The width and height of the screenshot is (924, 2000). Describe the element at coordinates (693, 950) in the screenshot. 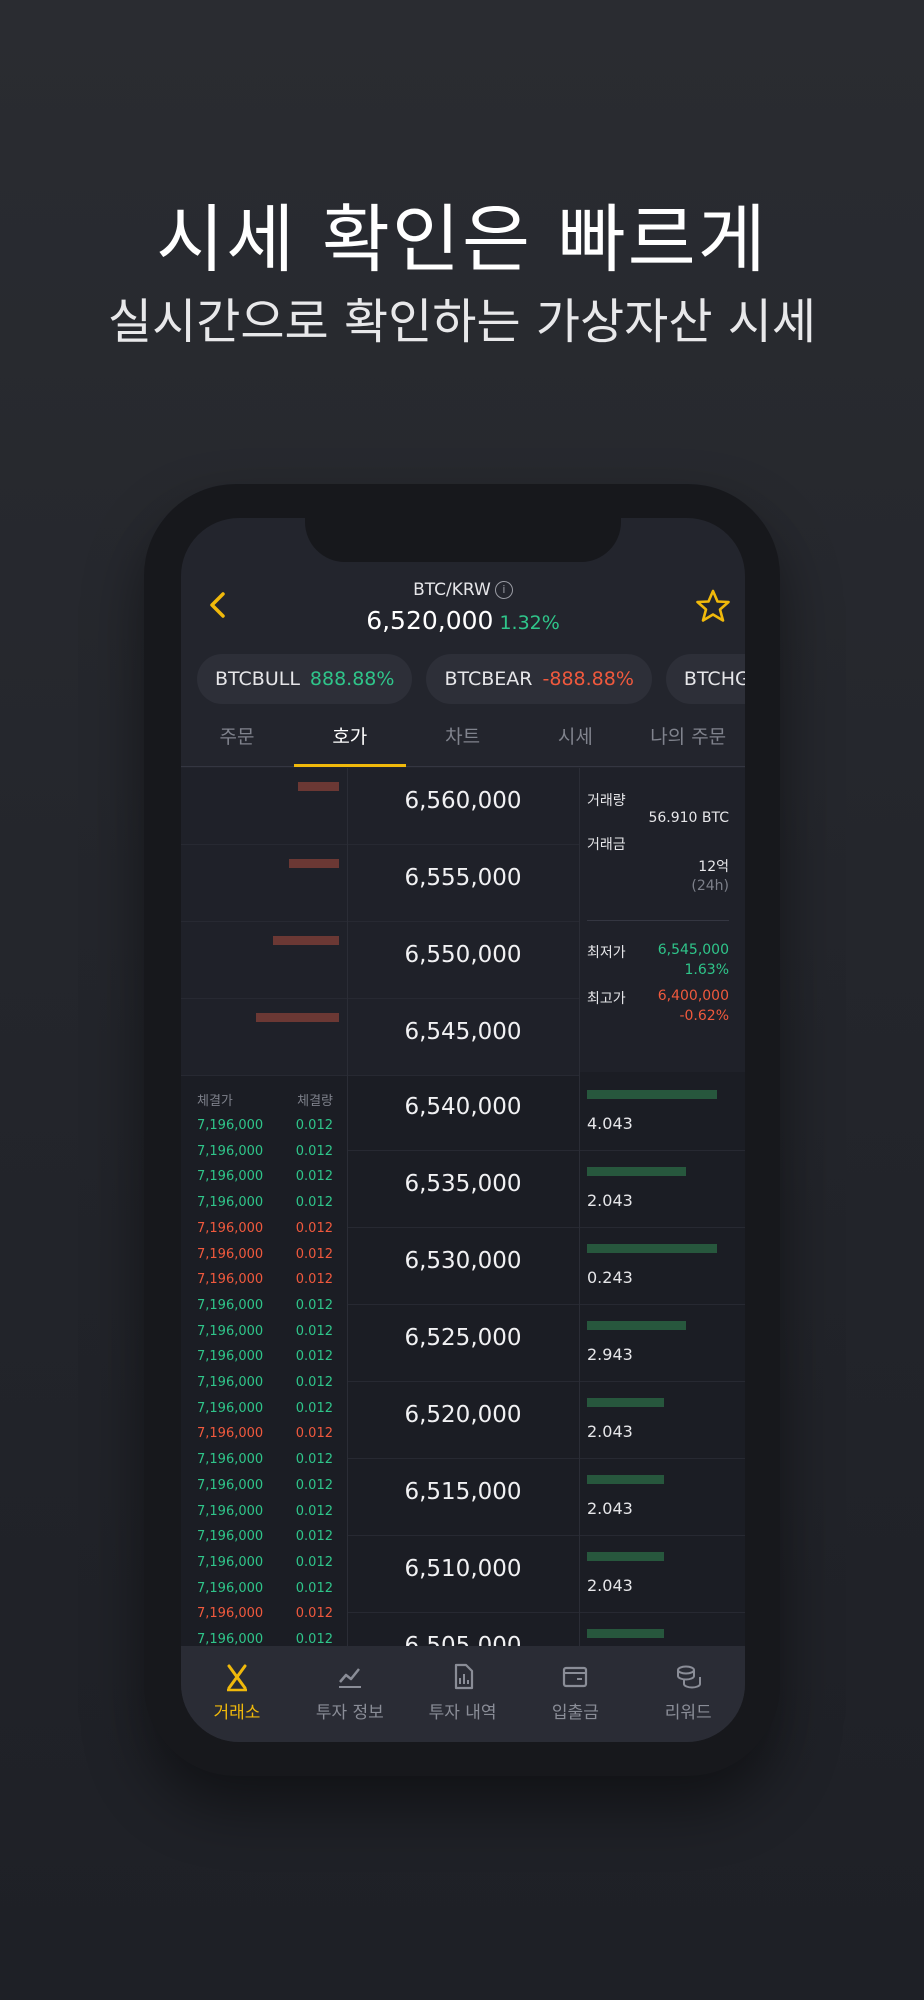

I see `low-value: 6,545,000` at that location.